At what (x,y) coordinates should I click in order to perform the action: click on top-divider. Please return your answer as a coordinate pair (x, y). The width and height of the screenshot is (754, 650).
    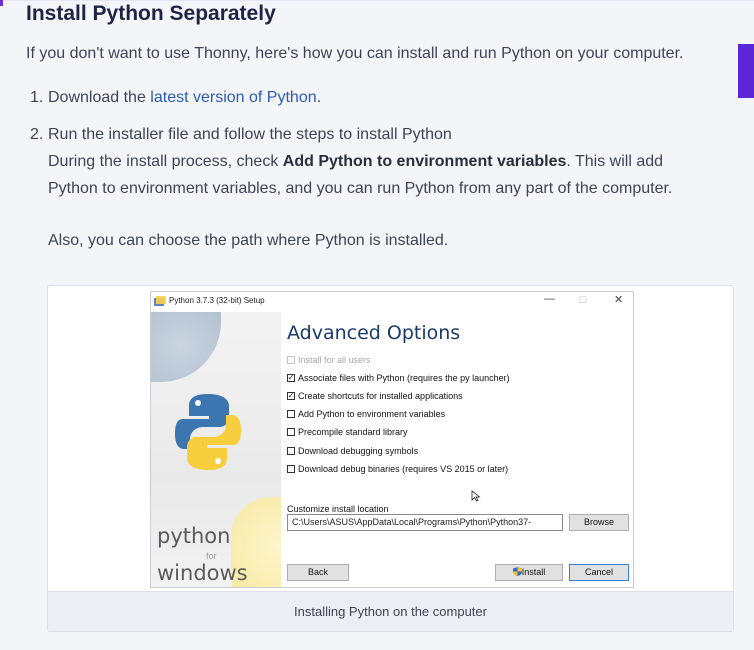
    Looking at the image, I should click on (377, 0).